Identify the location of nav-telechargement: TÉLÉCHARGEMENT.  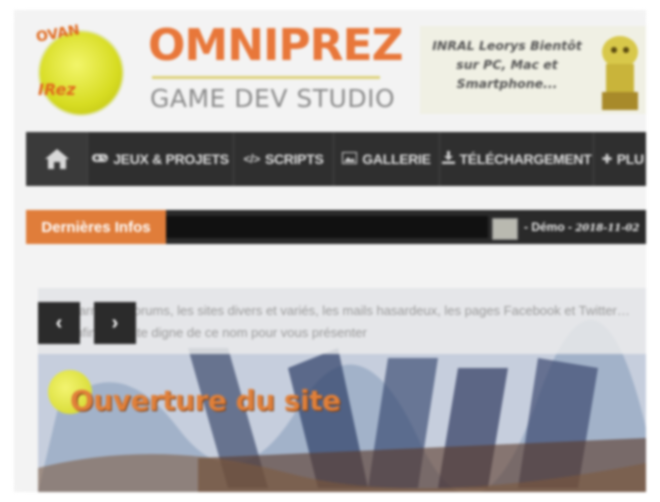
(517, 159).